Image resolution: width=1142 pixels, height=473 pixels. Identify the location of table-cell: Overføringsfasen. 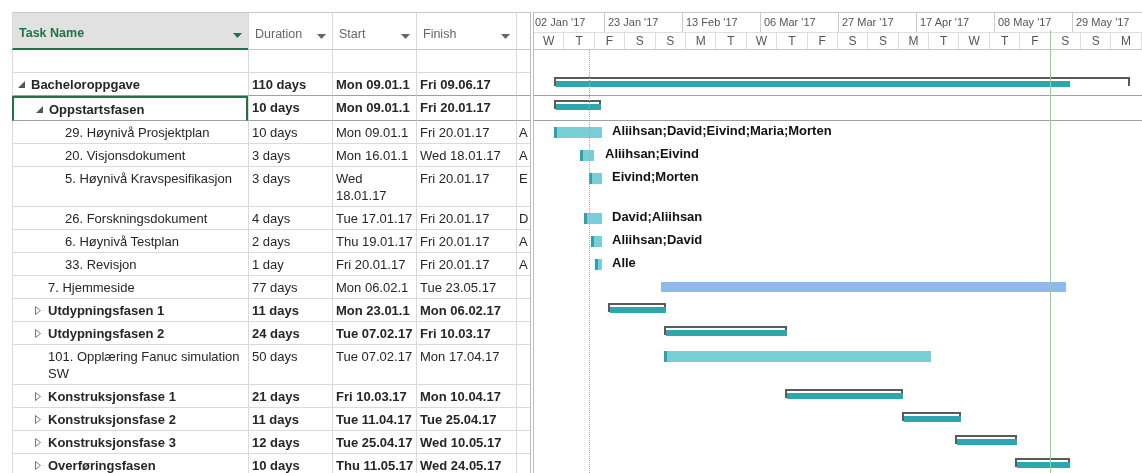
(130, 463).